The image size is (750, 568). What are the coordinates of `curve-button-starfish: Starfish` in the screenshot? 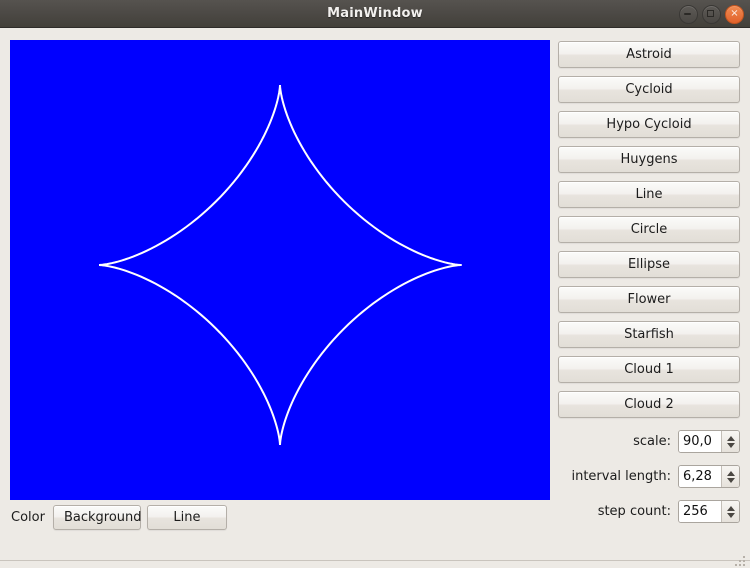 It's located at (649, 334).